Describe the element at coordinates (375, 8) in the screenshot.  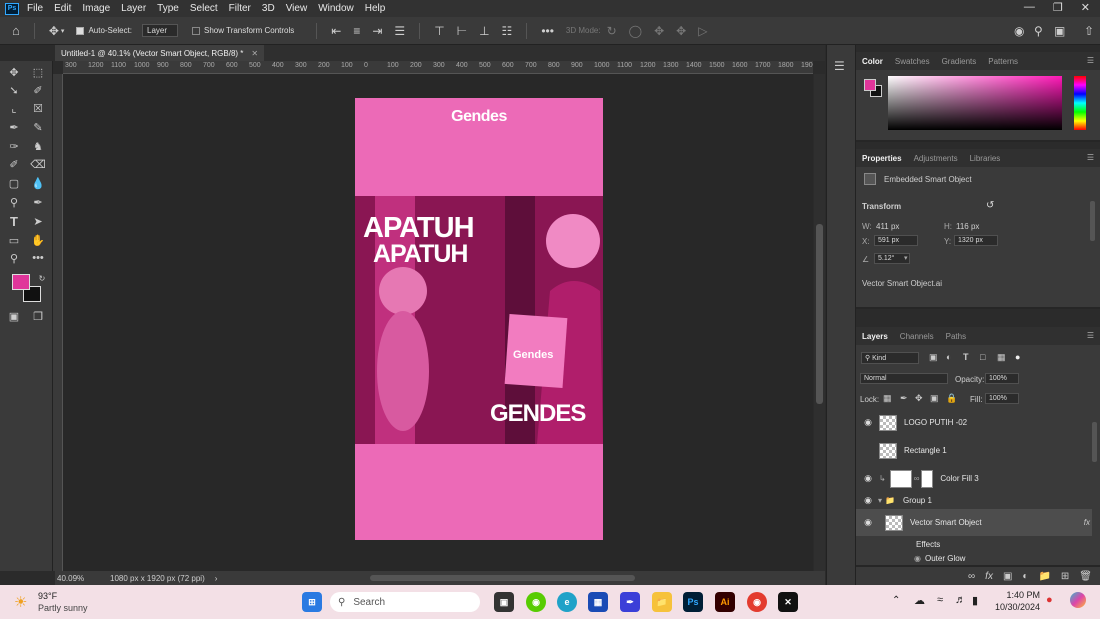
I see `menu-help: Help` at that location.